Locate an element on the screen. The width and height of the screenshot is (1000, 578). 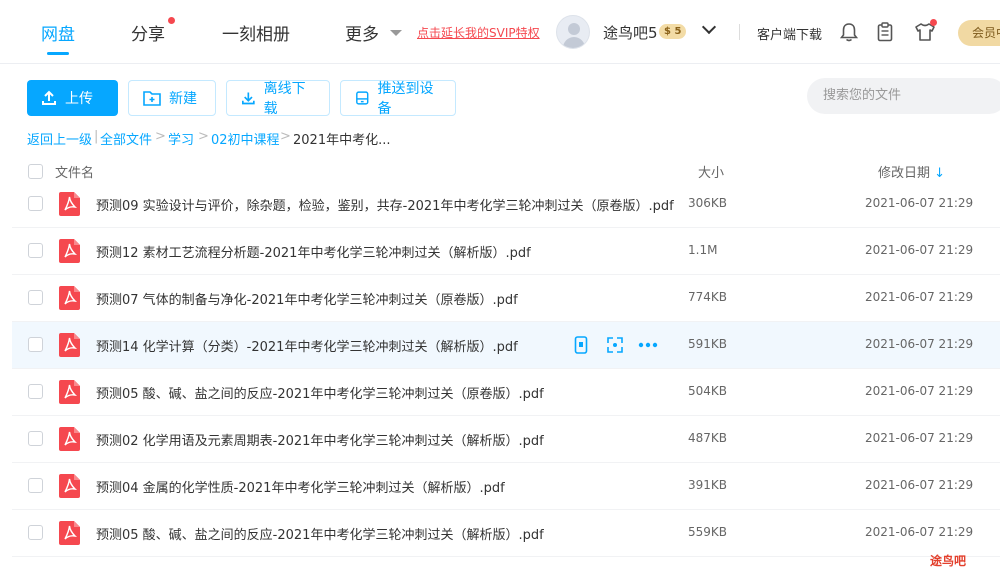
new-button: 新建 is located at coordinates (172, 98).